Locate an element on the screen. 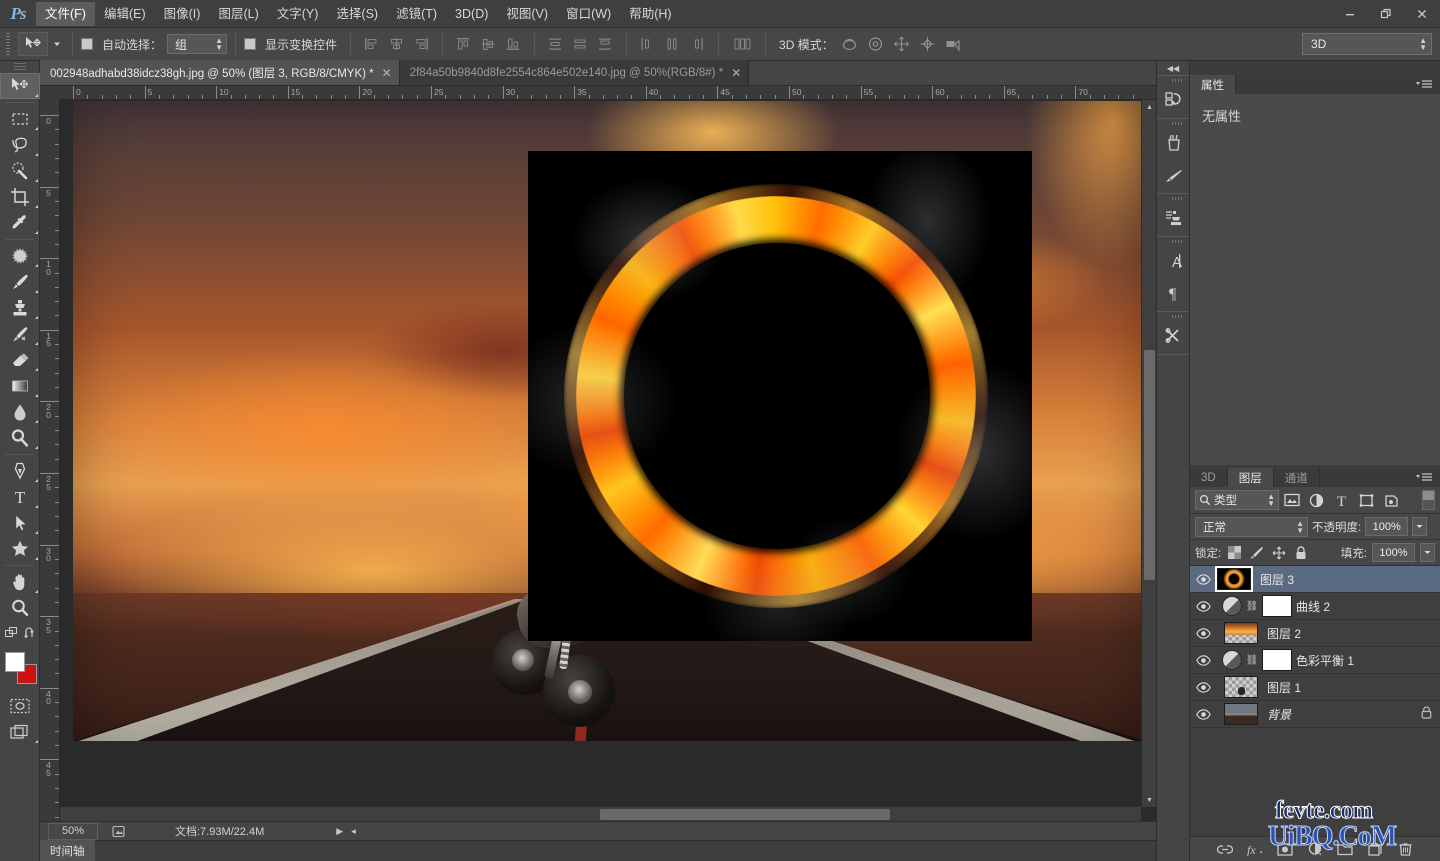 This screenshot has height=861, width=1440. distribute-vertical-centers-button is located at coordinates (580, 44).